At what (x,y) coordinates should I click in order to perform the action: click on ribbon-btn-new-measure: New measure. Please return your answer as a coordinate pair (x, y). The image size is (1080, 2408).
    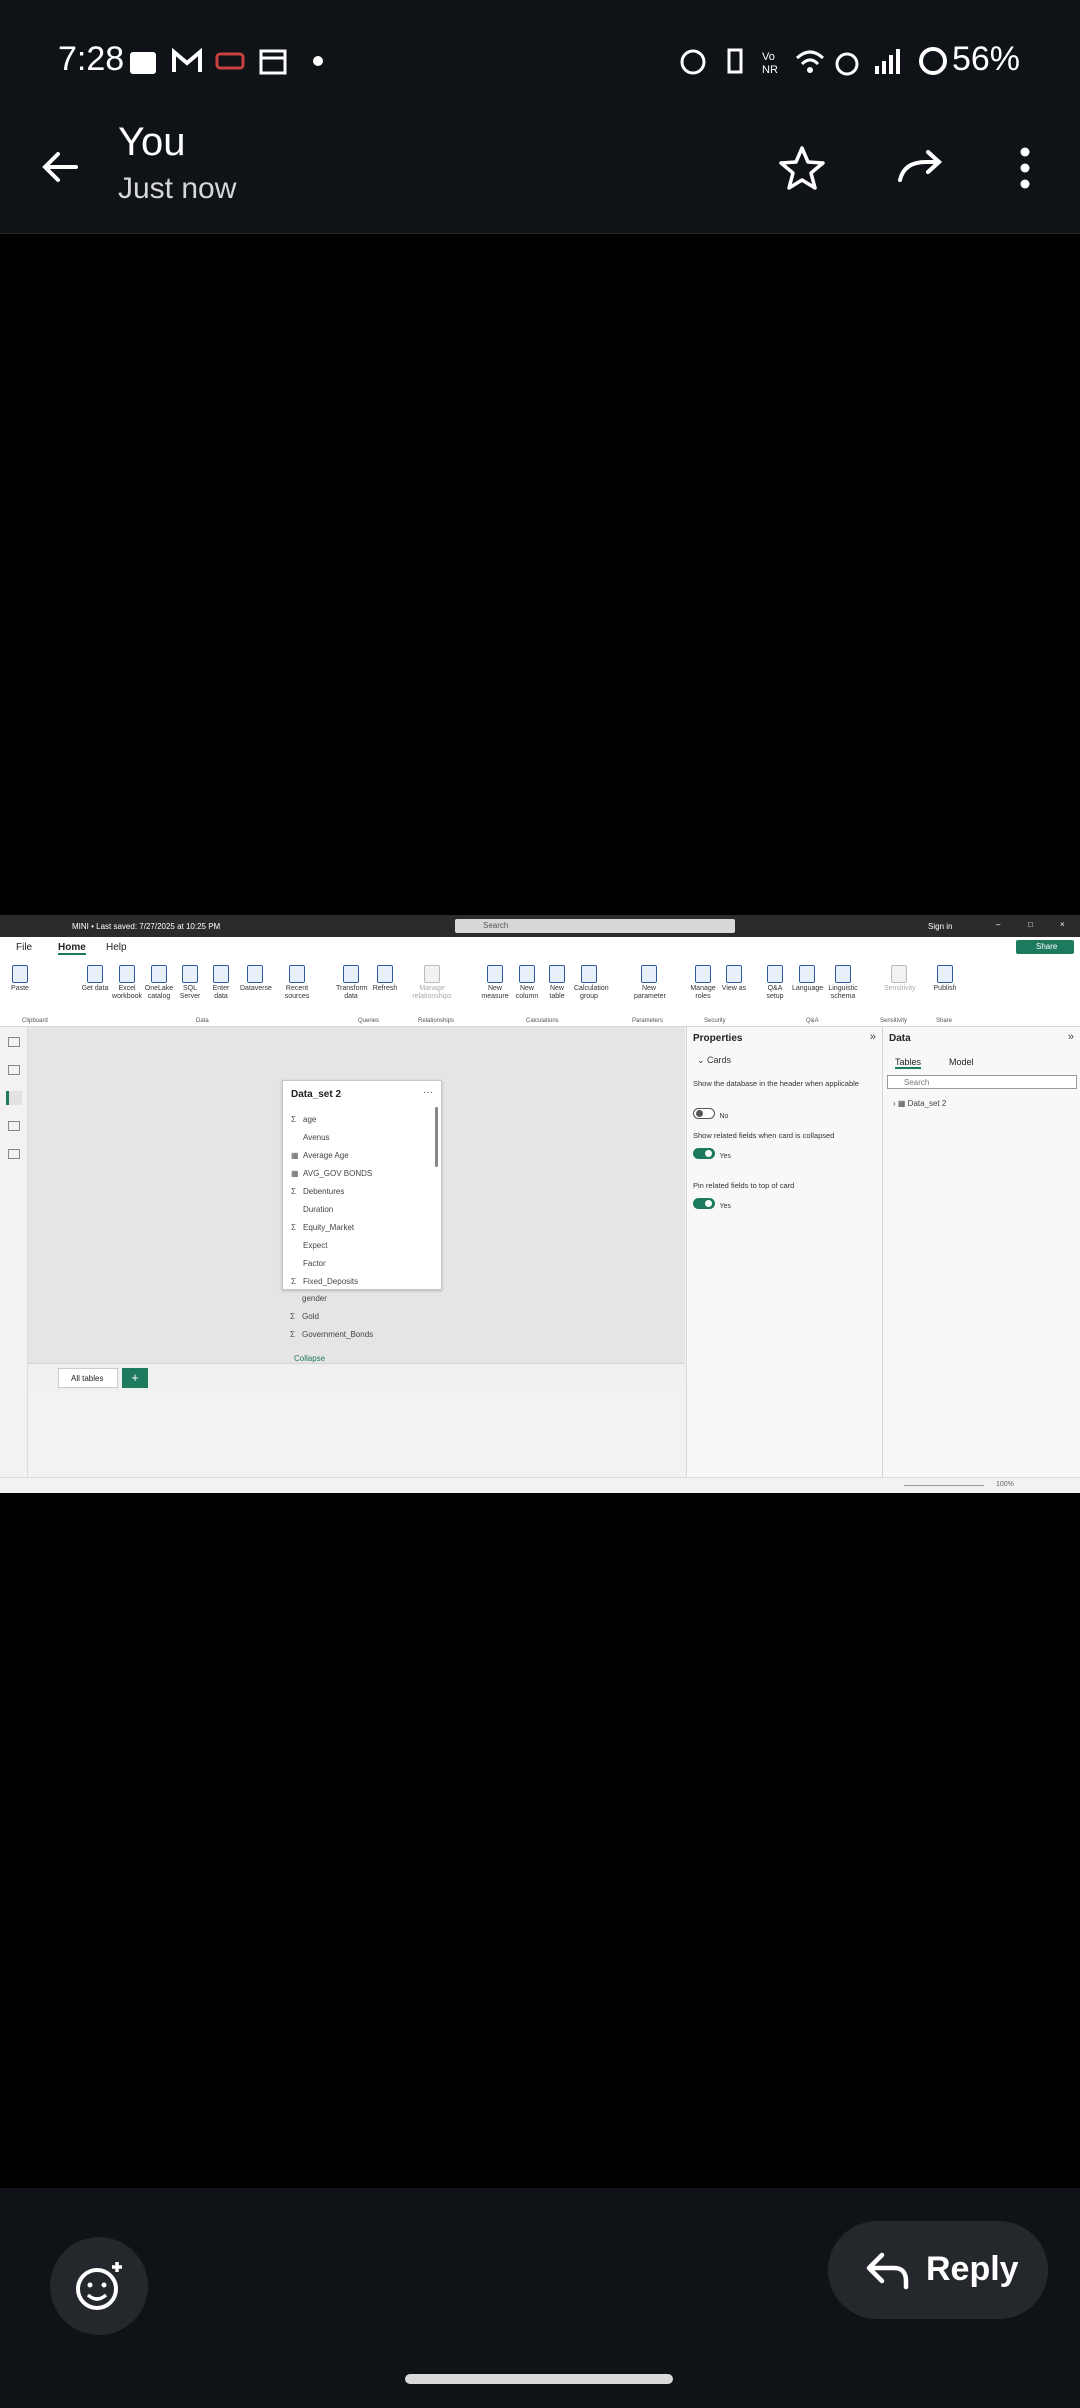
    Looking at the image, I should click on (495, 983).